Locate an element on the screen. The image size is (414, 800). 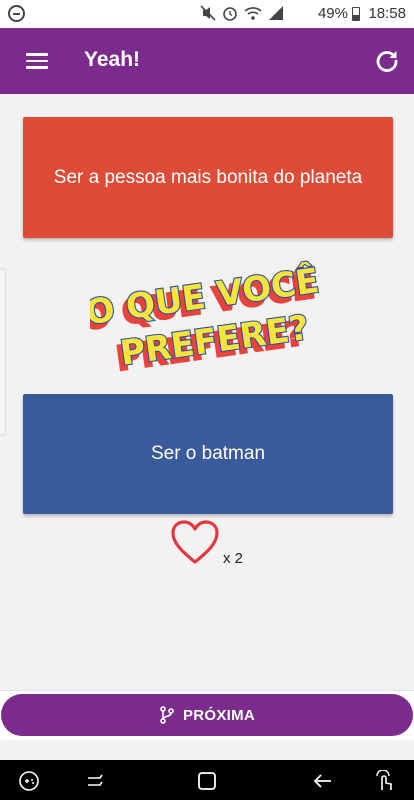
menu-icon is located at coordinates (37, 61).